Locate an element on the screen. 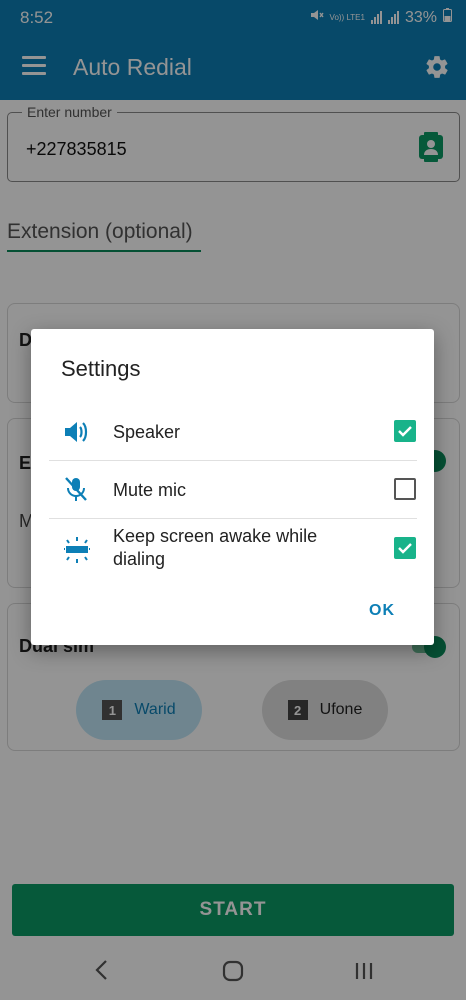  mute-mic-checkbox is located at coordinates (405, 489).